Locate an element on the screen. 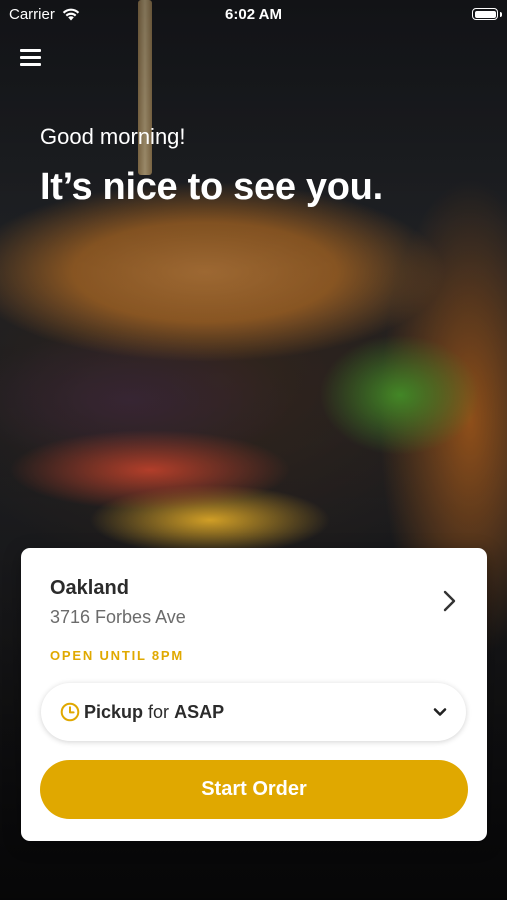  menu-icon is located at coordinates (30, 50).